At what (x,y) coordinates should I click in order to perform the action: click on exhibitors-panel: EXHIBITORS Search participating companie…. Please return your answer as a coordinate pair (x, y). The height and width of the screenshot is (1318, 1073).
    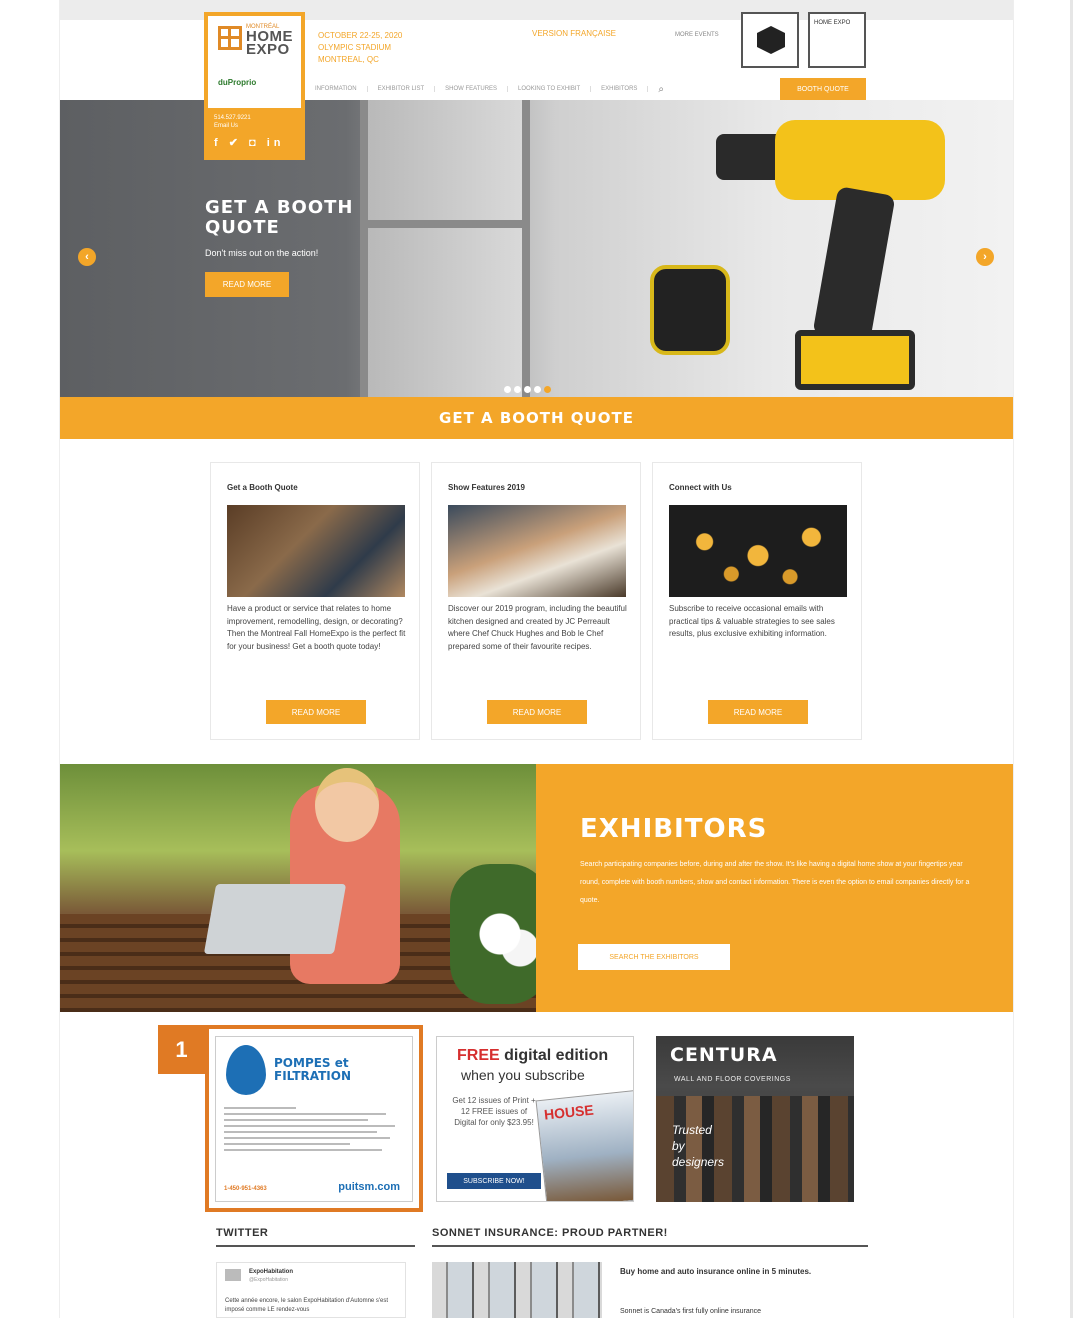
    Looking at the image, I should click on (774, 888).